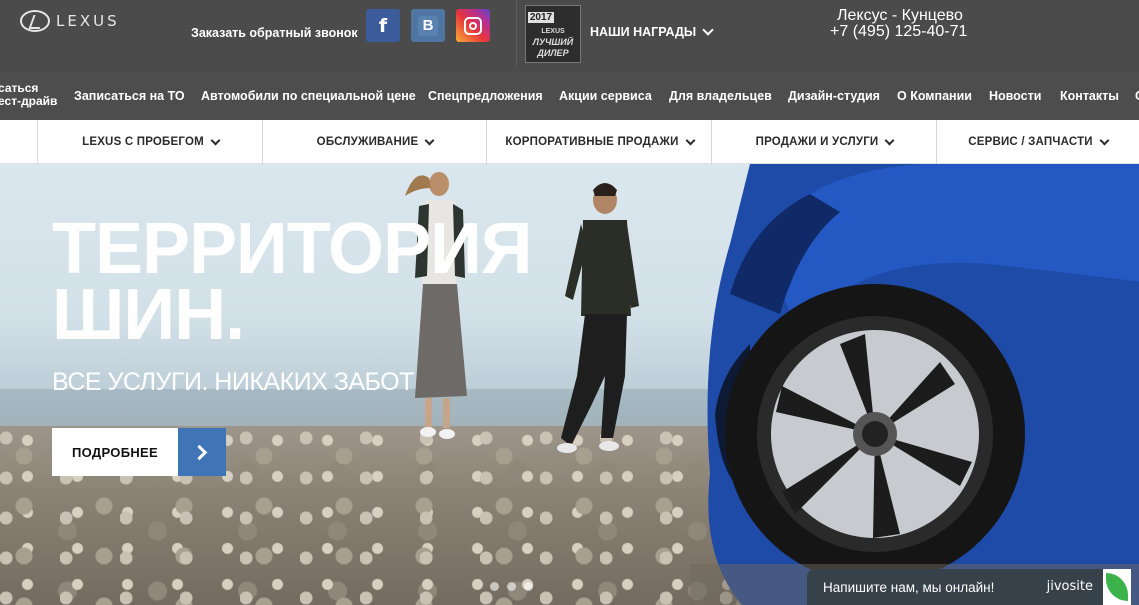 Image resolution: width=1139 pixels, height=605 pixels. I want to click on dealer-phone: +7 (495) 125-40-71, so click(898, 31).